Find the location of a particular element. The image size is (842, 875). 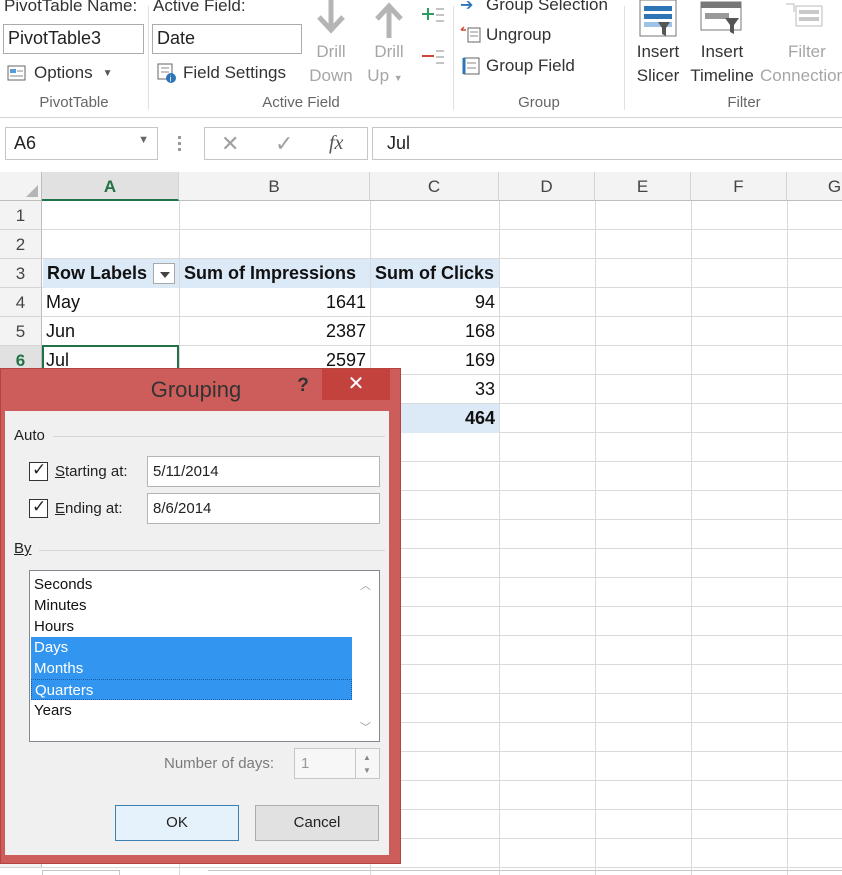

filter-dropdown-icon is located at coordinates (164, 273).